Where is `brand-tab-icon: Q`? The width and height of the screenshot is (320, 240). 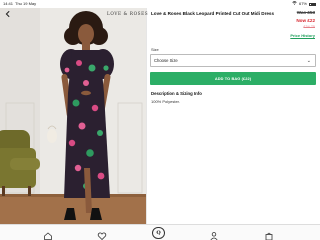
brand-tab-icon: Q is located at coordinates (158, 233).